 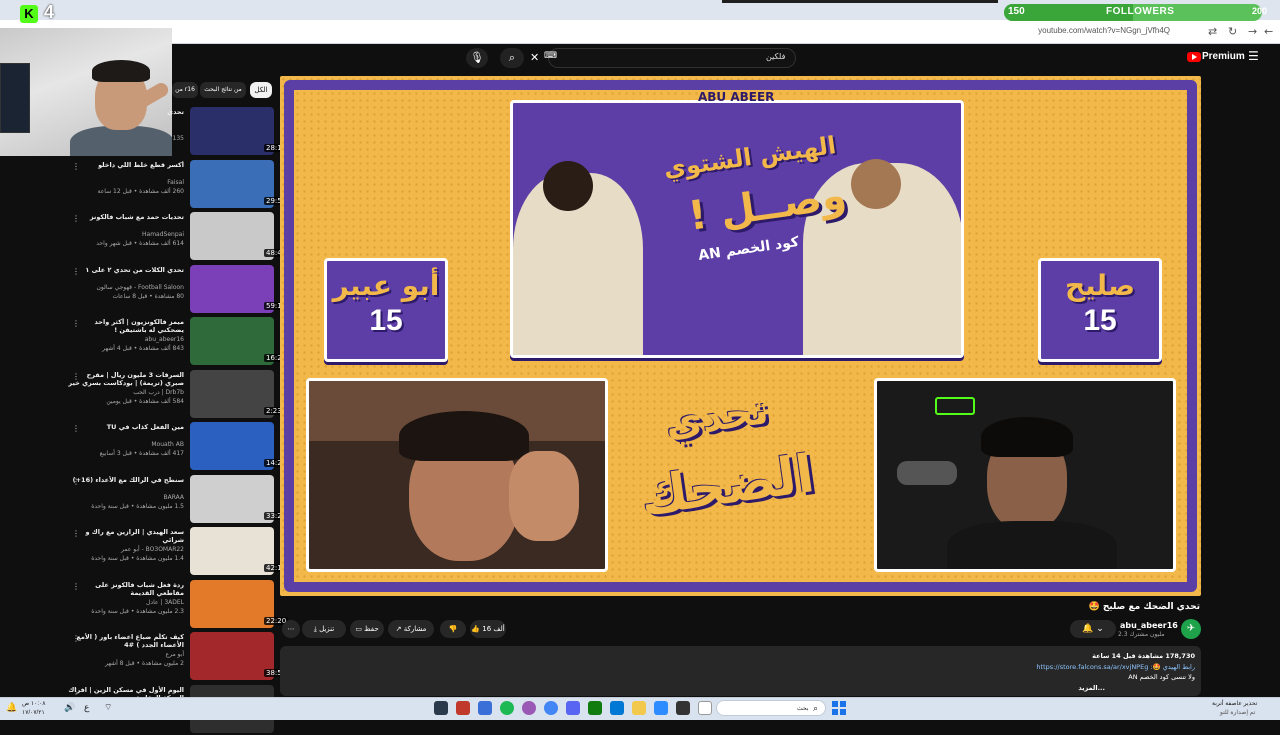 What do you see at coordinates (33, 712) in the screenshot?
I see `clock-date: ١٧/٠٧/٢١` at bounding box center [33, 712].